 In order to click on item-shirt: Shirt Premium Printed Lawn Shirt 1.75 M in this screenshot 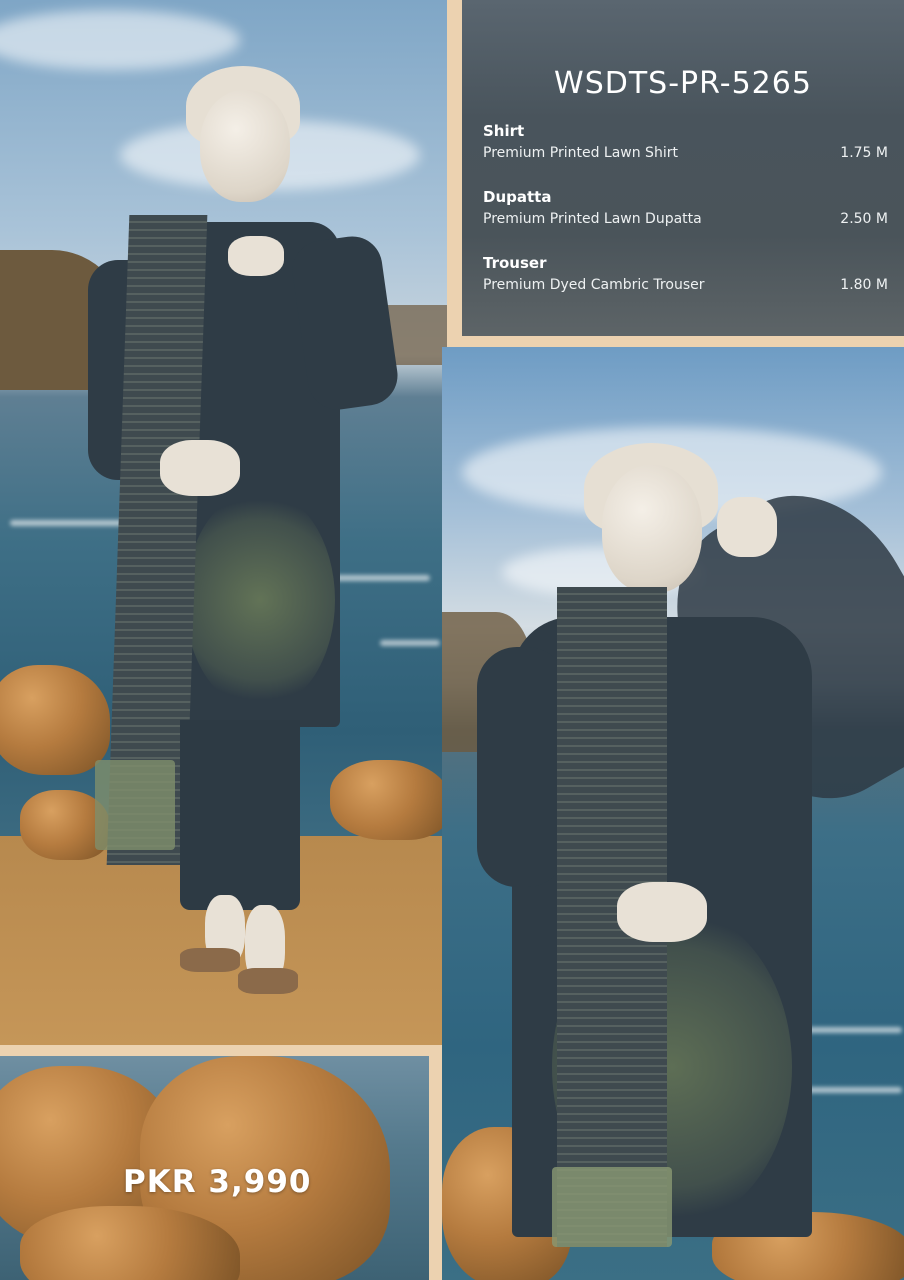, I will do `click(685, 141)`.